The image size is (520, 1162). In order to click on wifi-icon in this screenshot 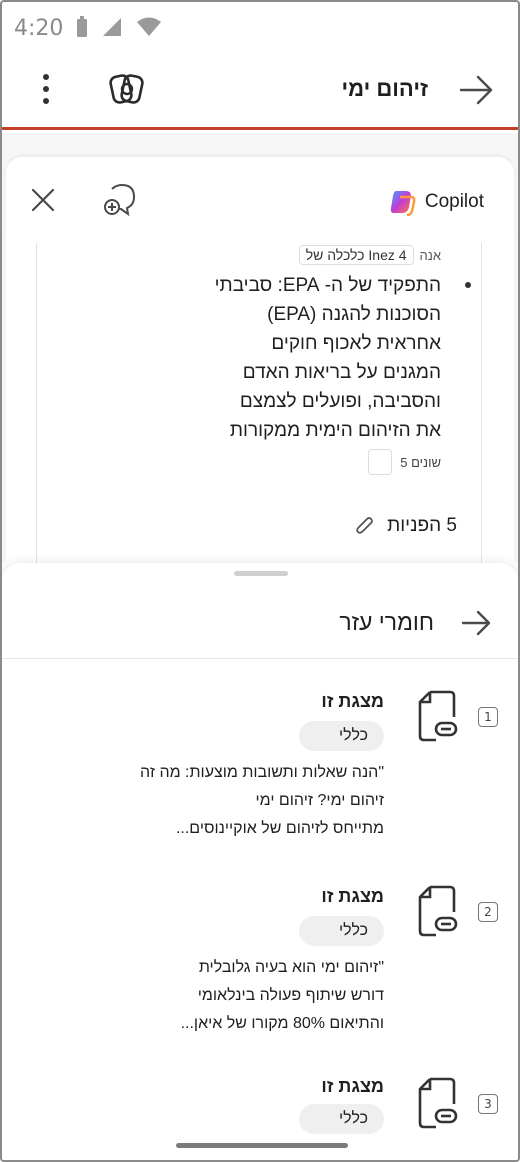, I will do `click(149, 26)`.